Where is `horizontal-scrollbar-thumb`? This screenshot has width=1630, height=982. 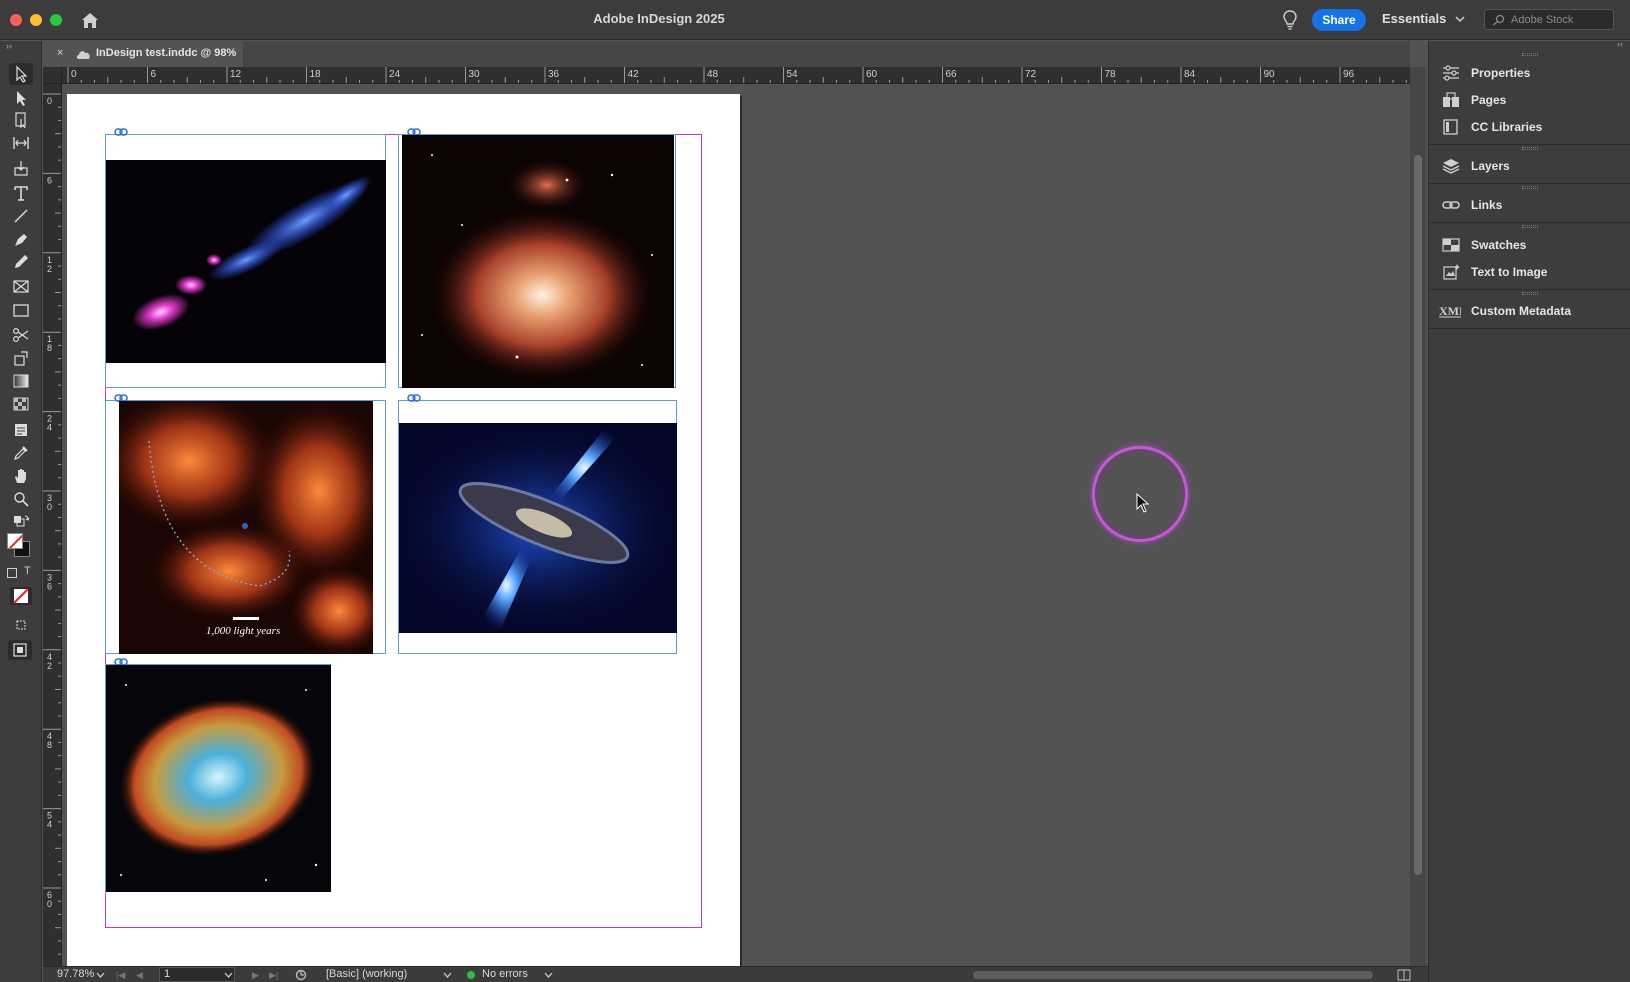
horizontal-scrollbar-thumb is located at coordinates (1173, 975).